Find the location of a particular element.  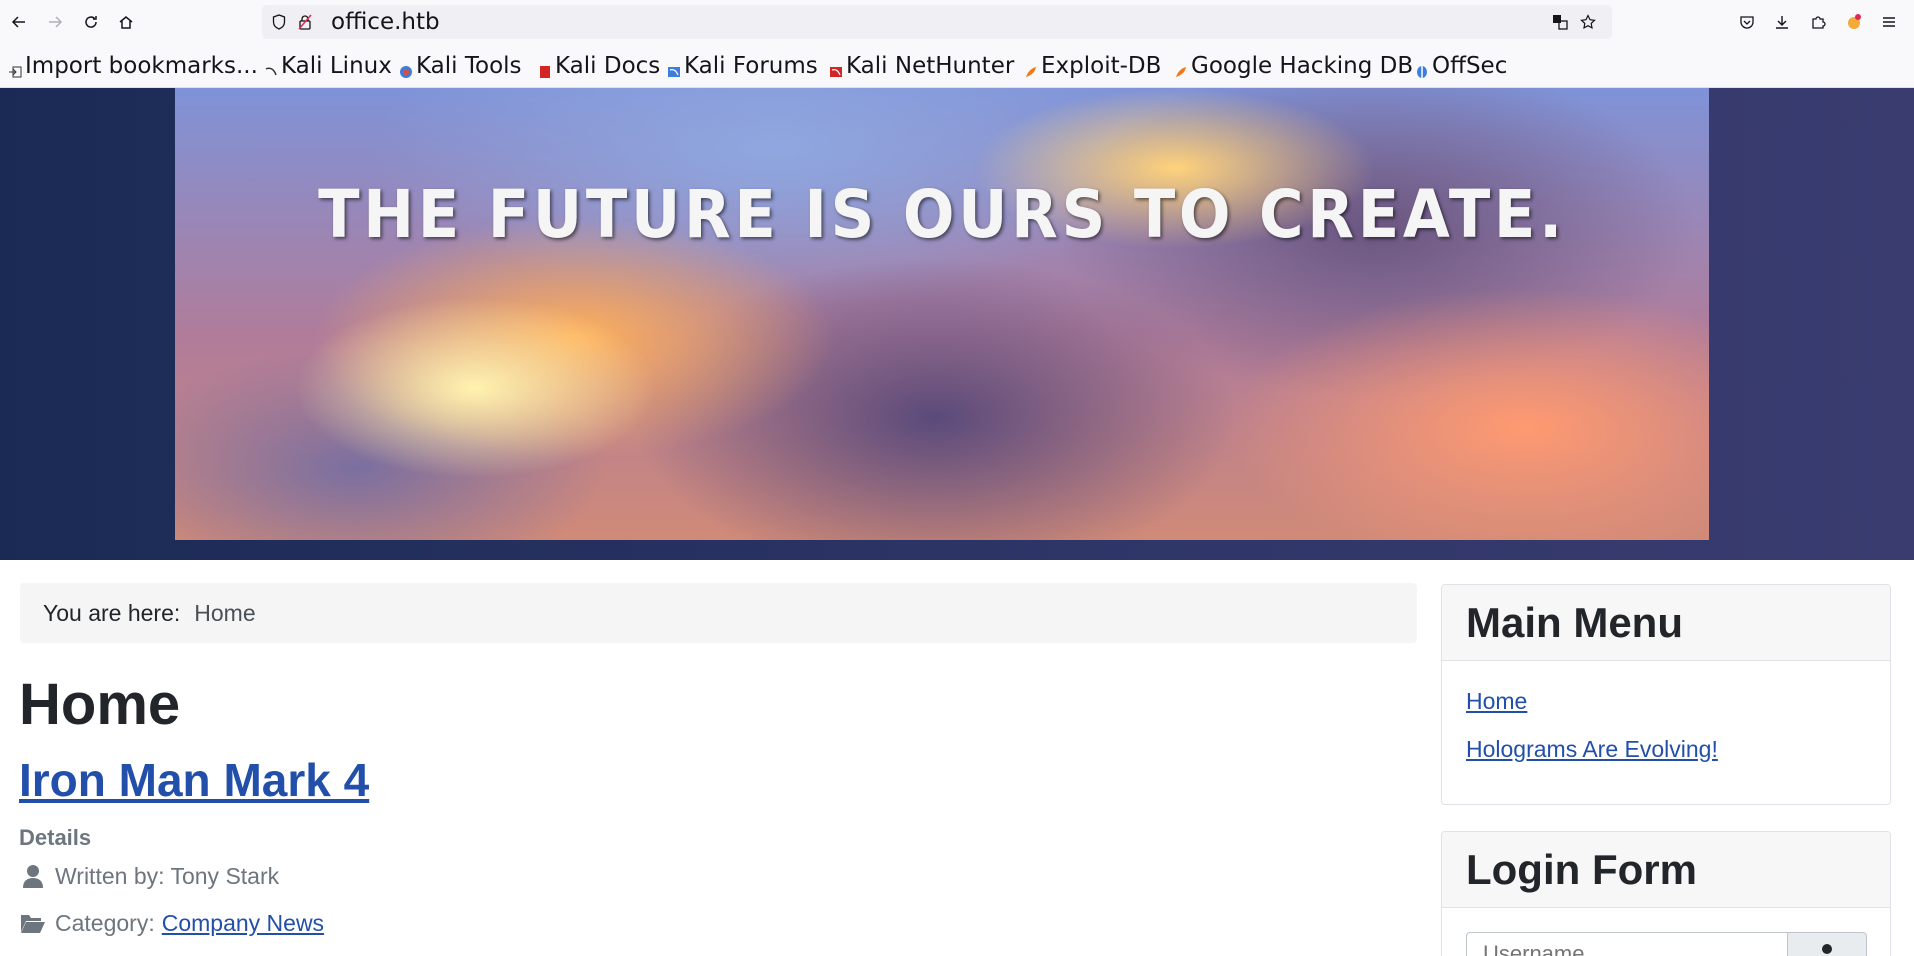

kali-tools-icon is located at coordinates (406, 68).